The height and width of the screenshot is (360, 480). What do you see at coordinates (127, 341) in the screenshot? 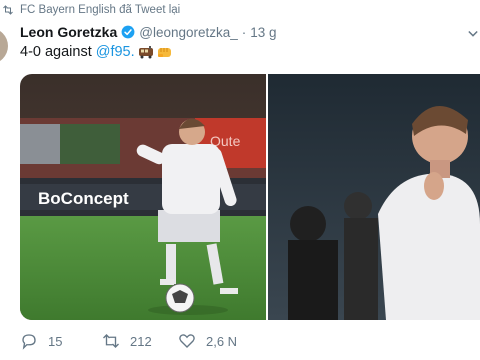
I see `retweet-button: 212` at bounding box center [127, 341].